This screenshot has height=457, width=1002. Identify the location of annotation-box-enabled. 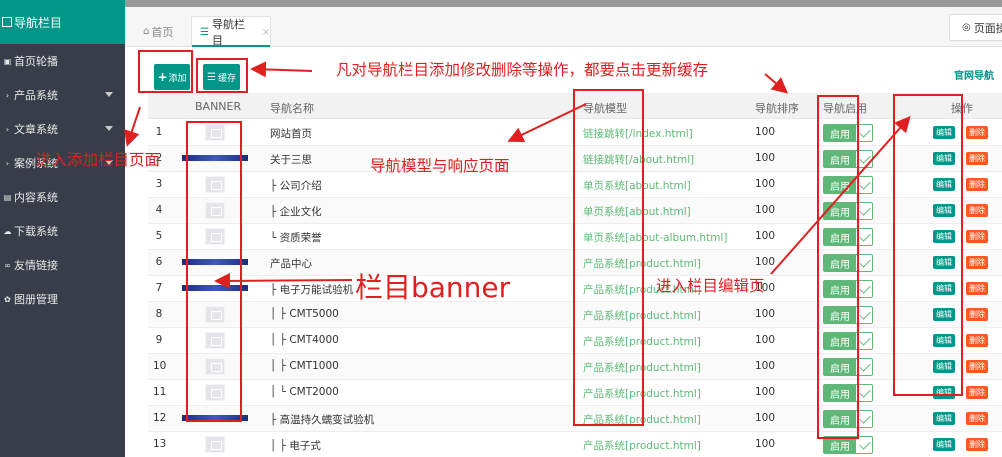
(838, 267).